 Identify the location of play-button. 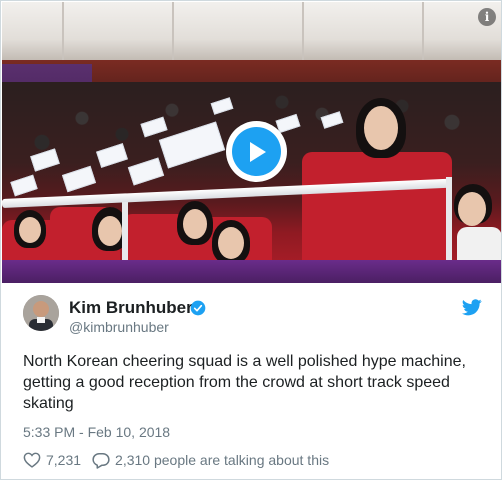
(256, 151).